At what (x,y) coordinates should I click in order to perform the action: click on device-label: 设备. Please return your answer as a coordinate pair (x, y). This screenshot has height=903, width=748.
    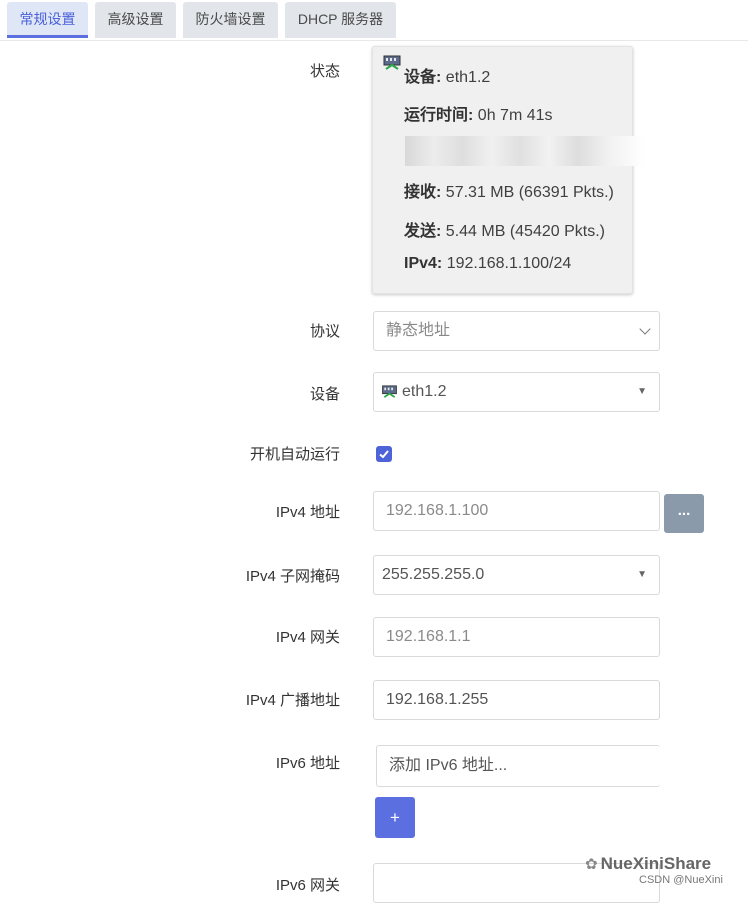
    Looking at the image, I should click on (324, 394).